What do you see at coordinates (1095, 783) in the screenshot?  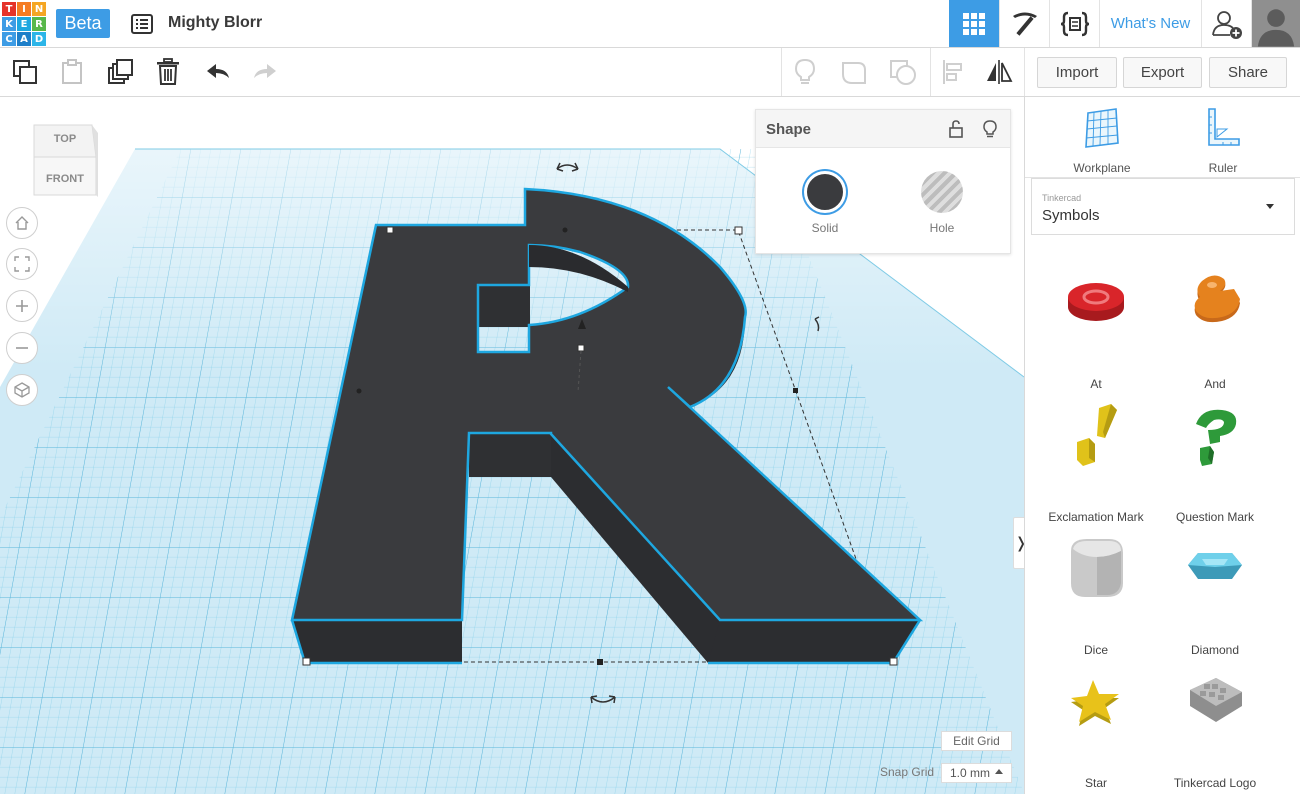 I see `shape-label: Star` at bounding box center [1095, 783].